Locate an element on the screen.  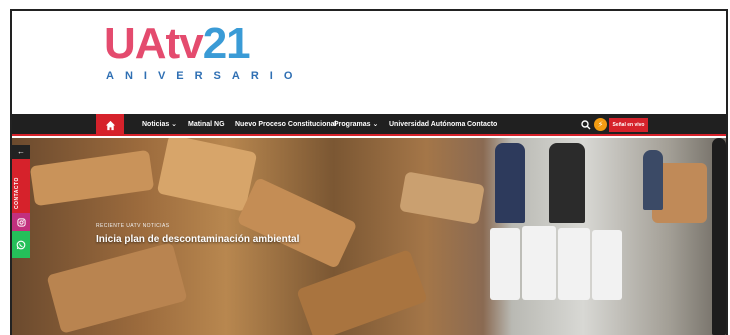
contact-tab: CONTACTO is located at coordinates (21, 186).